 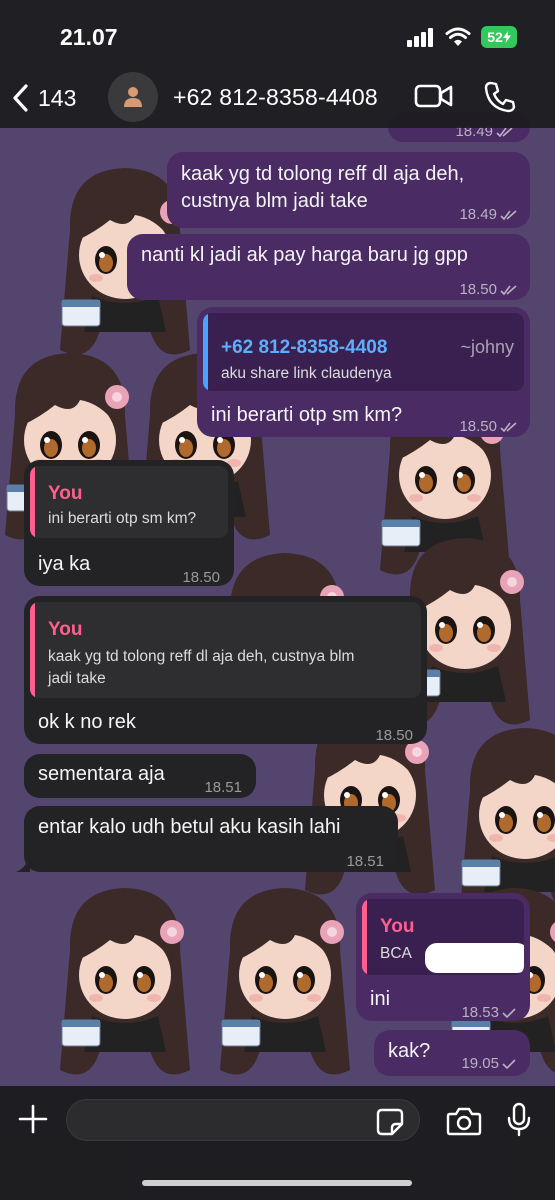 I want to click on battery-charging-icon: 52, so click(x=499, y=37).